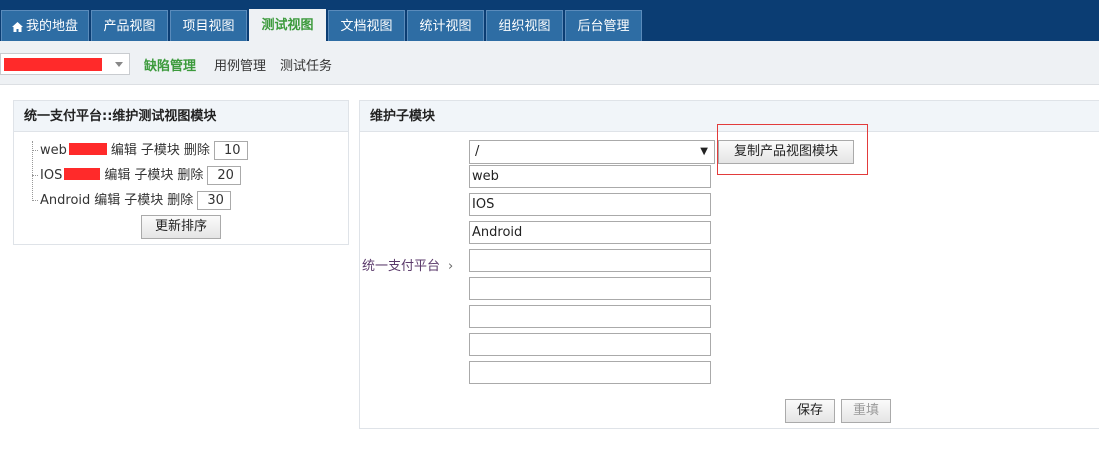  I want to click on main-navigation: 我的地盘 产品视图 项目视图 测试视图 文档视图 统计视图 组织视图 后台管理, so click(549, 20).